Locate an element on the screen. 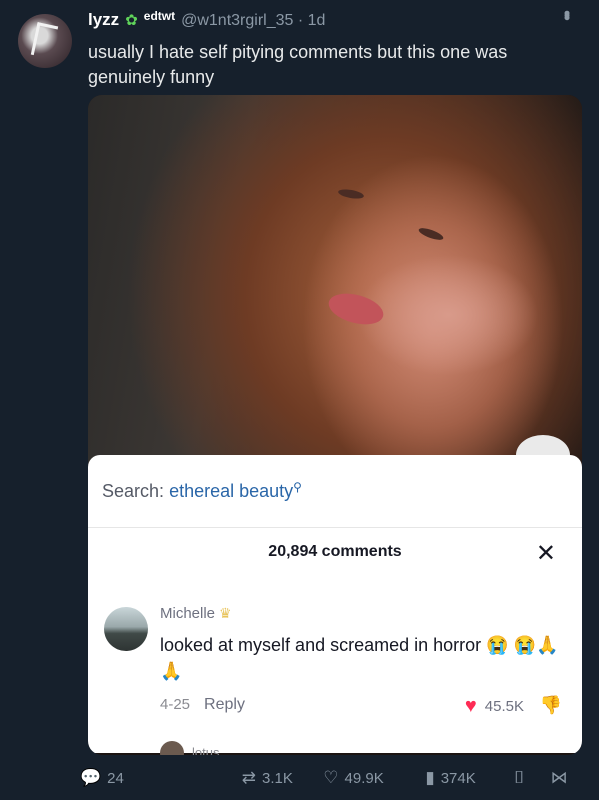  tweet-header: lyzz ✿ edtwt @w1nt3rgirl_35 · 1d is located at coordinates (323, 19).